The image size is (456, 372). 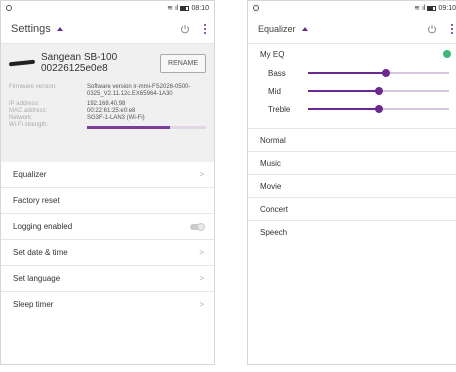 I want to click on wifi-strength-bar, so click(x=146, y=127).